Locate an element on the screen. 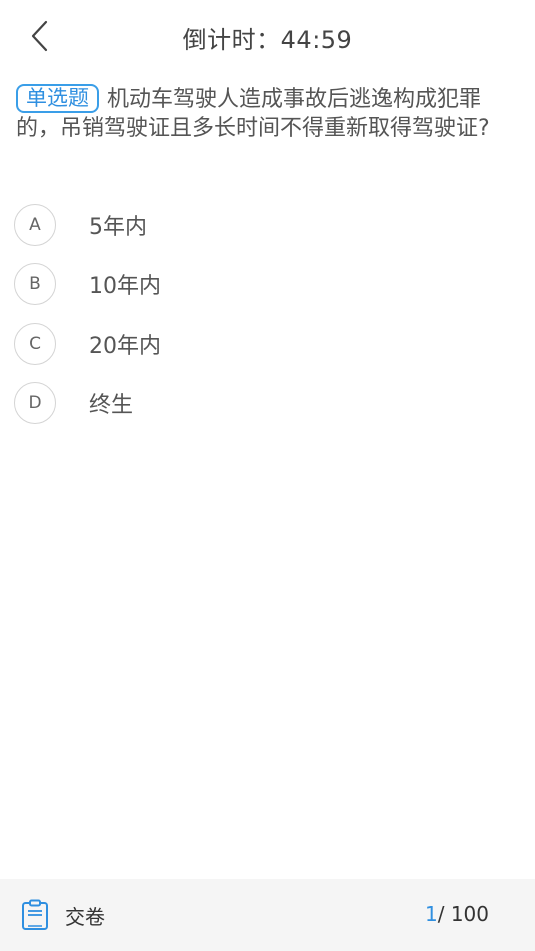 The height and width of the screenshot is (951, 535). option-letter-circle: C is located at coordinates (35, 343).